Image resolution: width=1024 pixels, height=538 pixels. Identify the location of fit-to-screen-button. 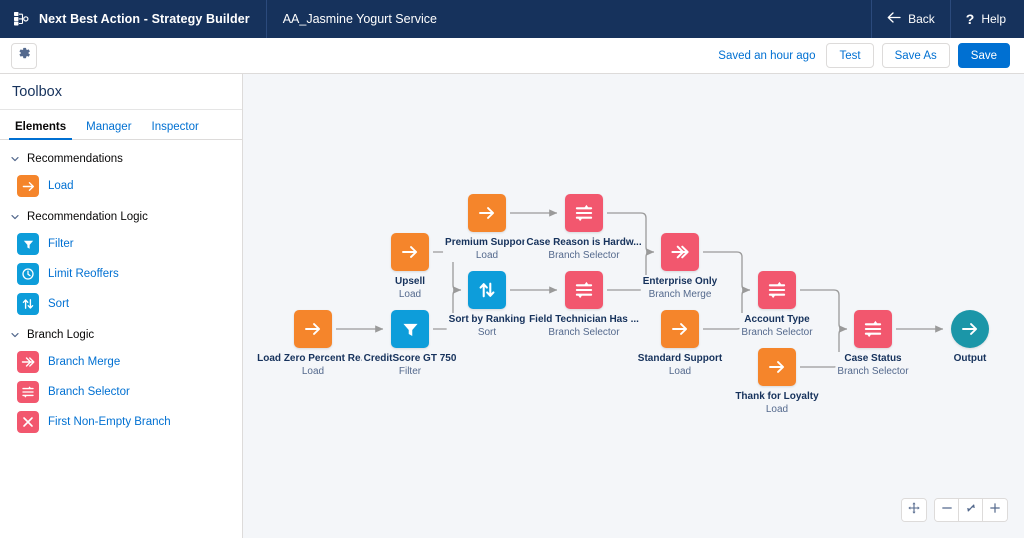
(971, 510).